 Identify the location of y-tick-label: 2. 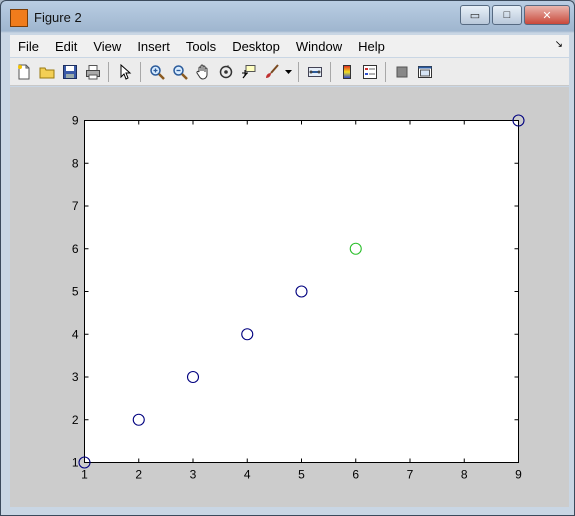
(75, 420).